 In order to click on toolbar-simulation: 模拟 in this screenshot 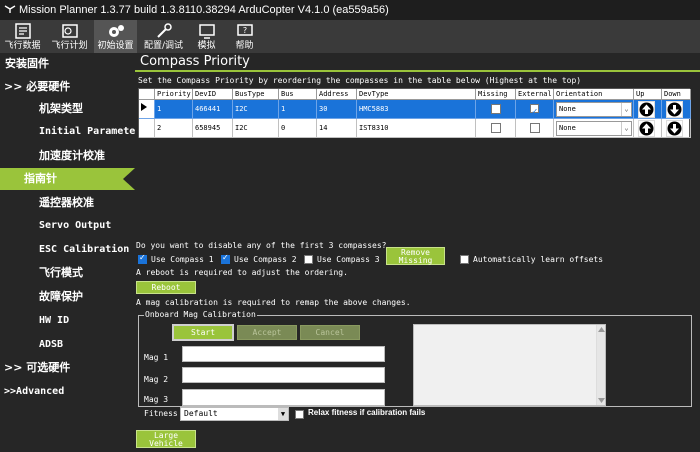, I will do `click(206, 36)`.